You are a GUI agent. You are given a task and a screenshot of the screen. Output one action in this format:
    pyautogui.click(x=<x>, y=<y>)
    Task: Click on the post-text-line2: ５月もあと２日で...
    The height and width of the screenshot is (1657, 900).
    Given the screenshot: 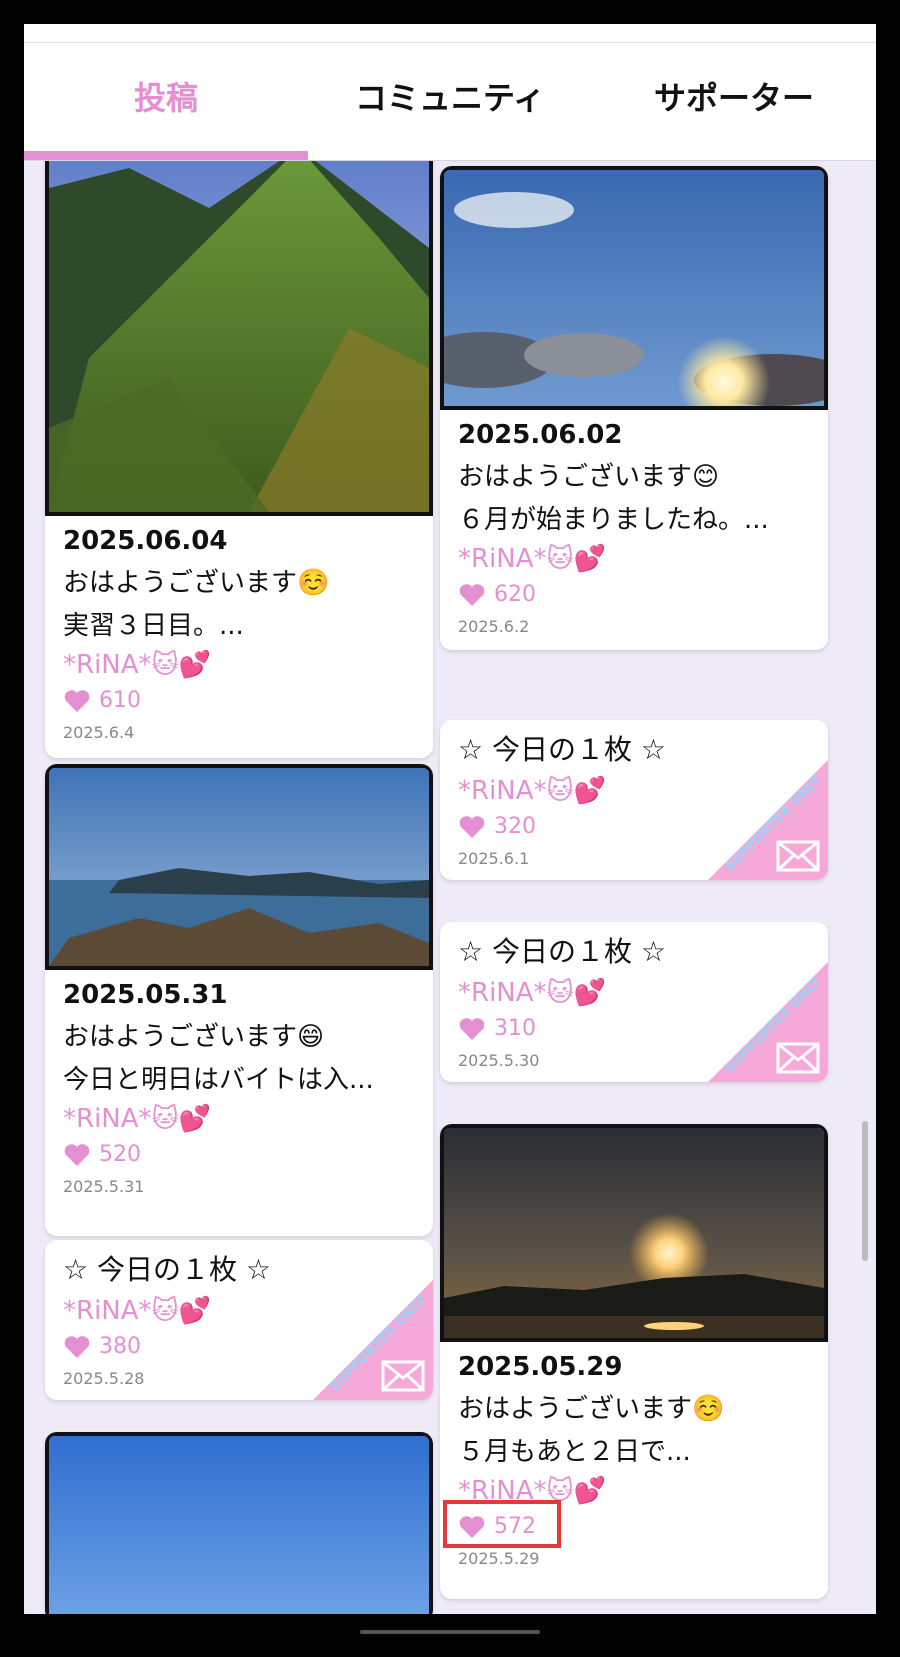 What is the action you would take?
    pyautogui.click(x=574, y=1452)
    